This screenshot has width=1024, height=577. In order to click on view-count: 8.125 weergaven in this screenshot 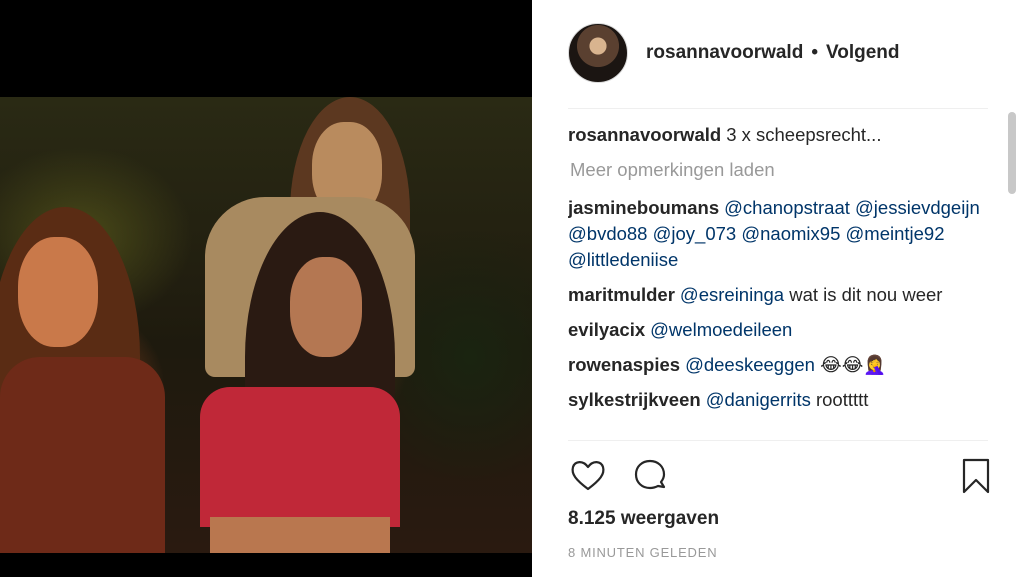, I will do `click(643, 519)`.